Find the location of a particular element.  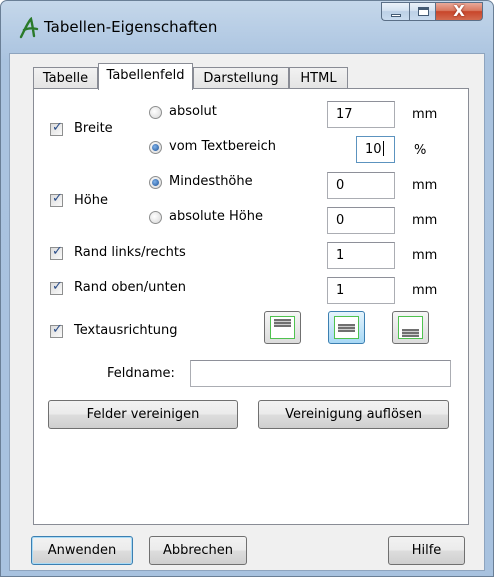

tab-tabellenfeld: Tabellenfeld is located at coordinates (145, 76).